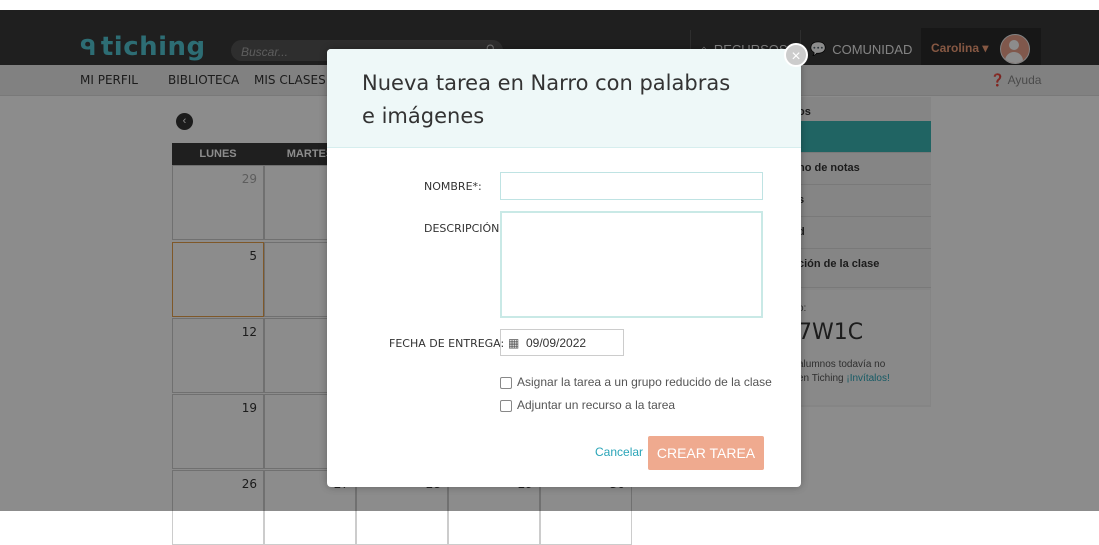 This screenshot has height=545, width=1099. What do you see at coordinates (796, 55) in the screenshot?
I see `close-icon: ×` at bounding box center [796, 55].